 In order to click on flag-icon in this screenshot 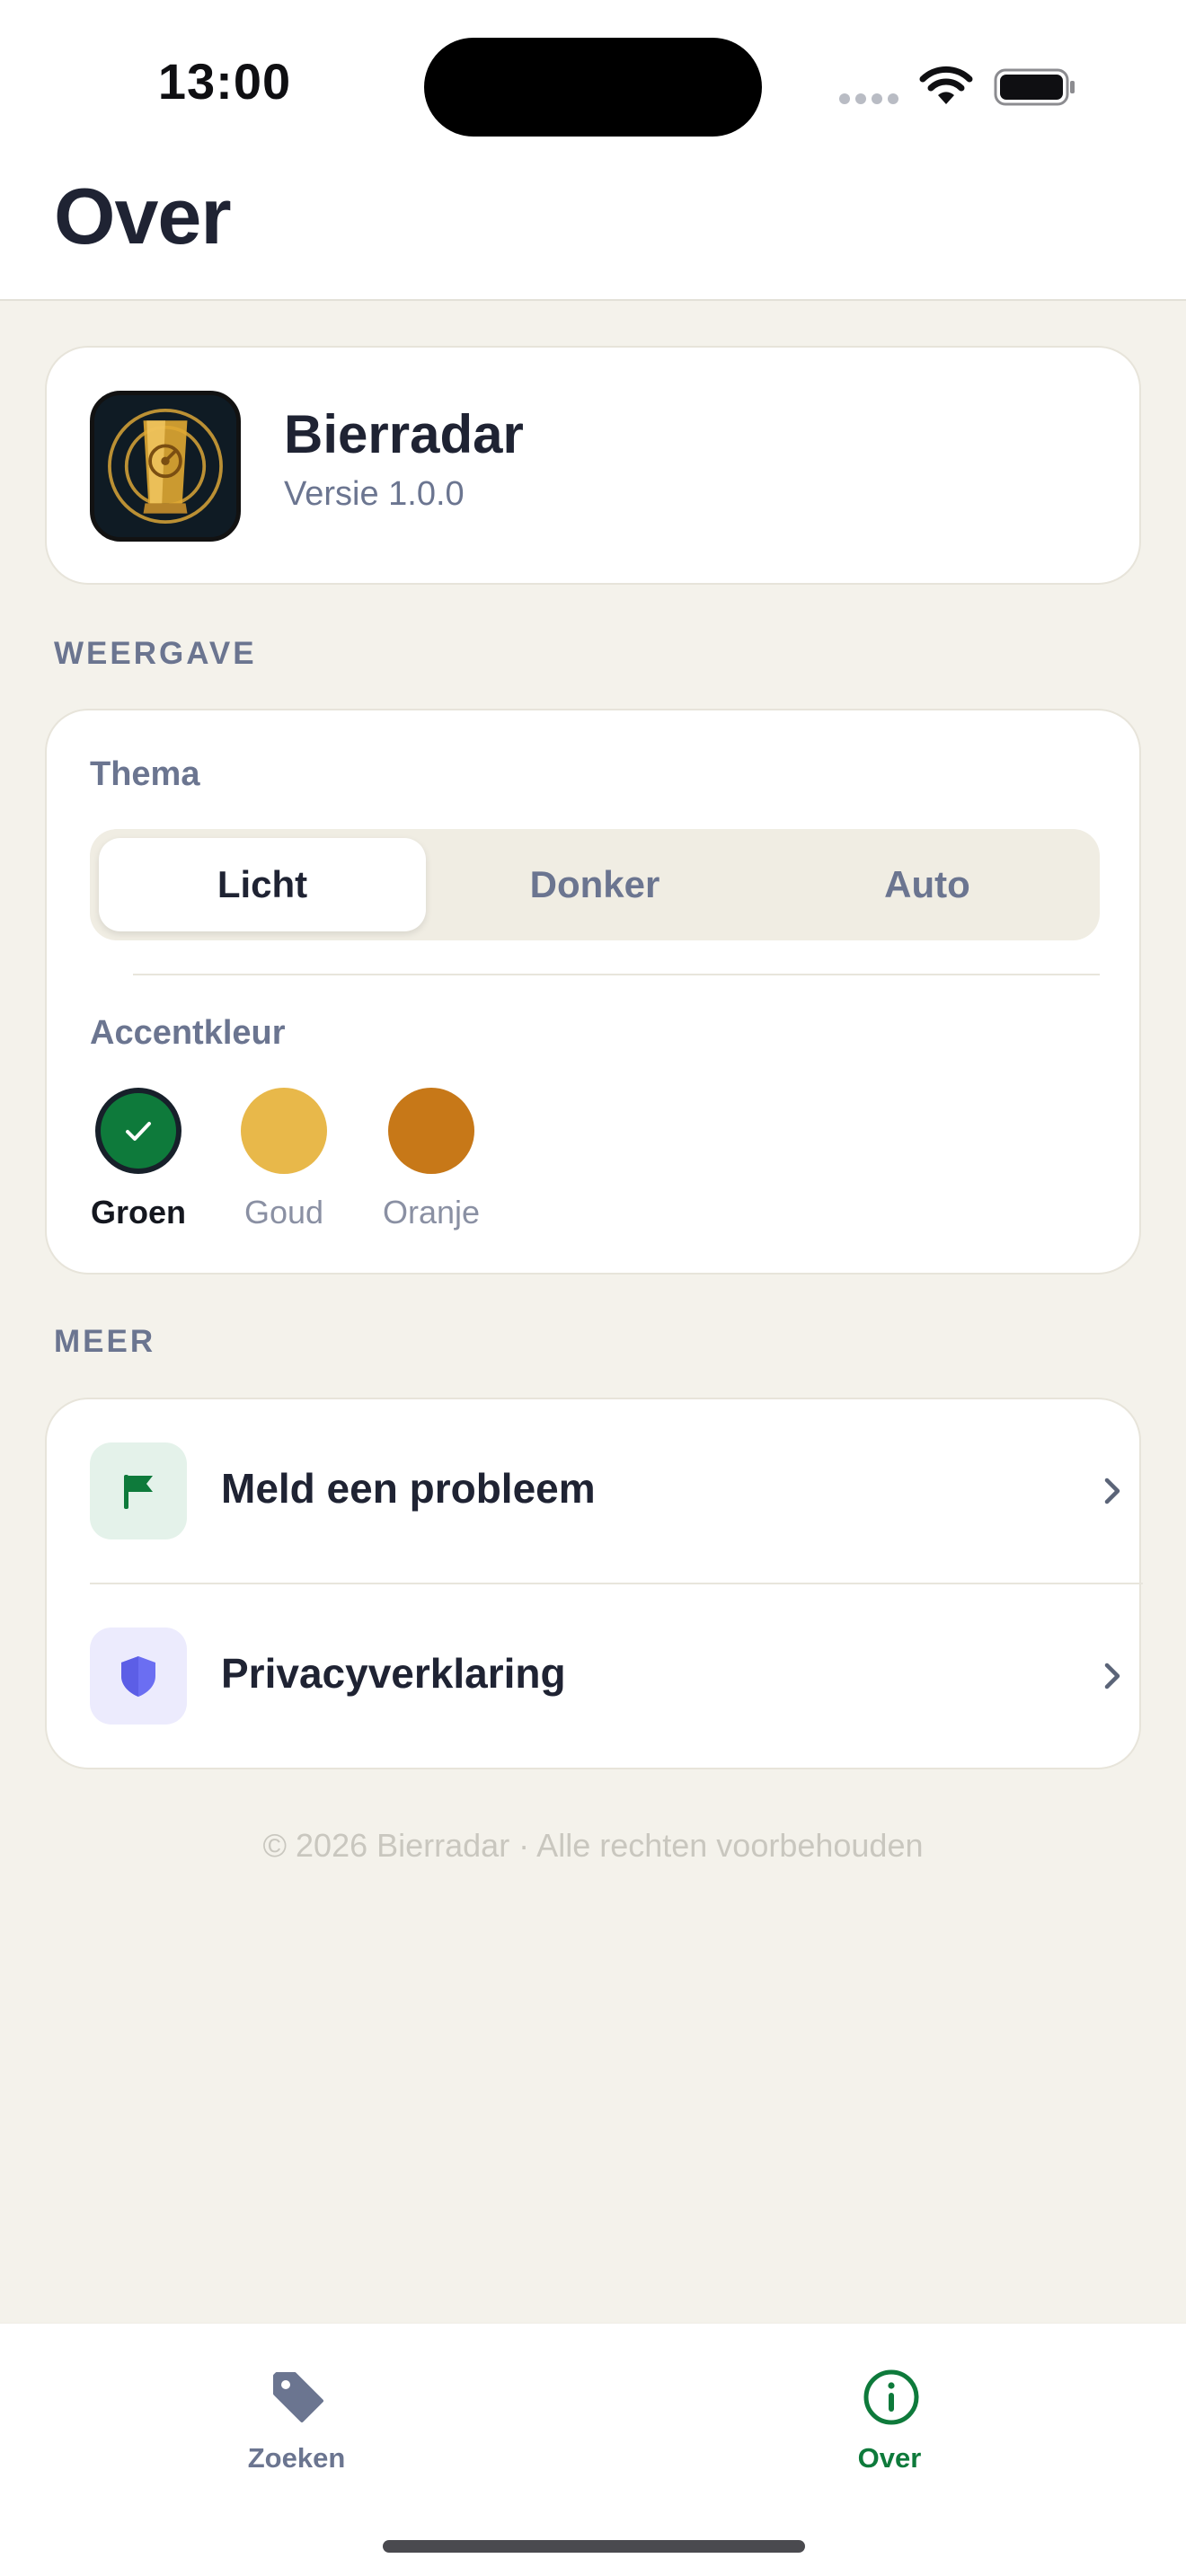, I will do `click(138, 1490)`.